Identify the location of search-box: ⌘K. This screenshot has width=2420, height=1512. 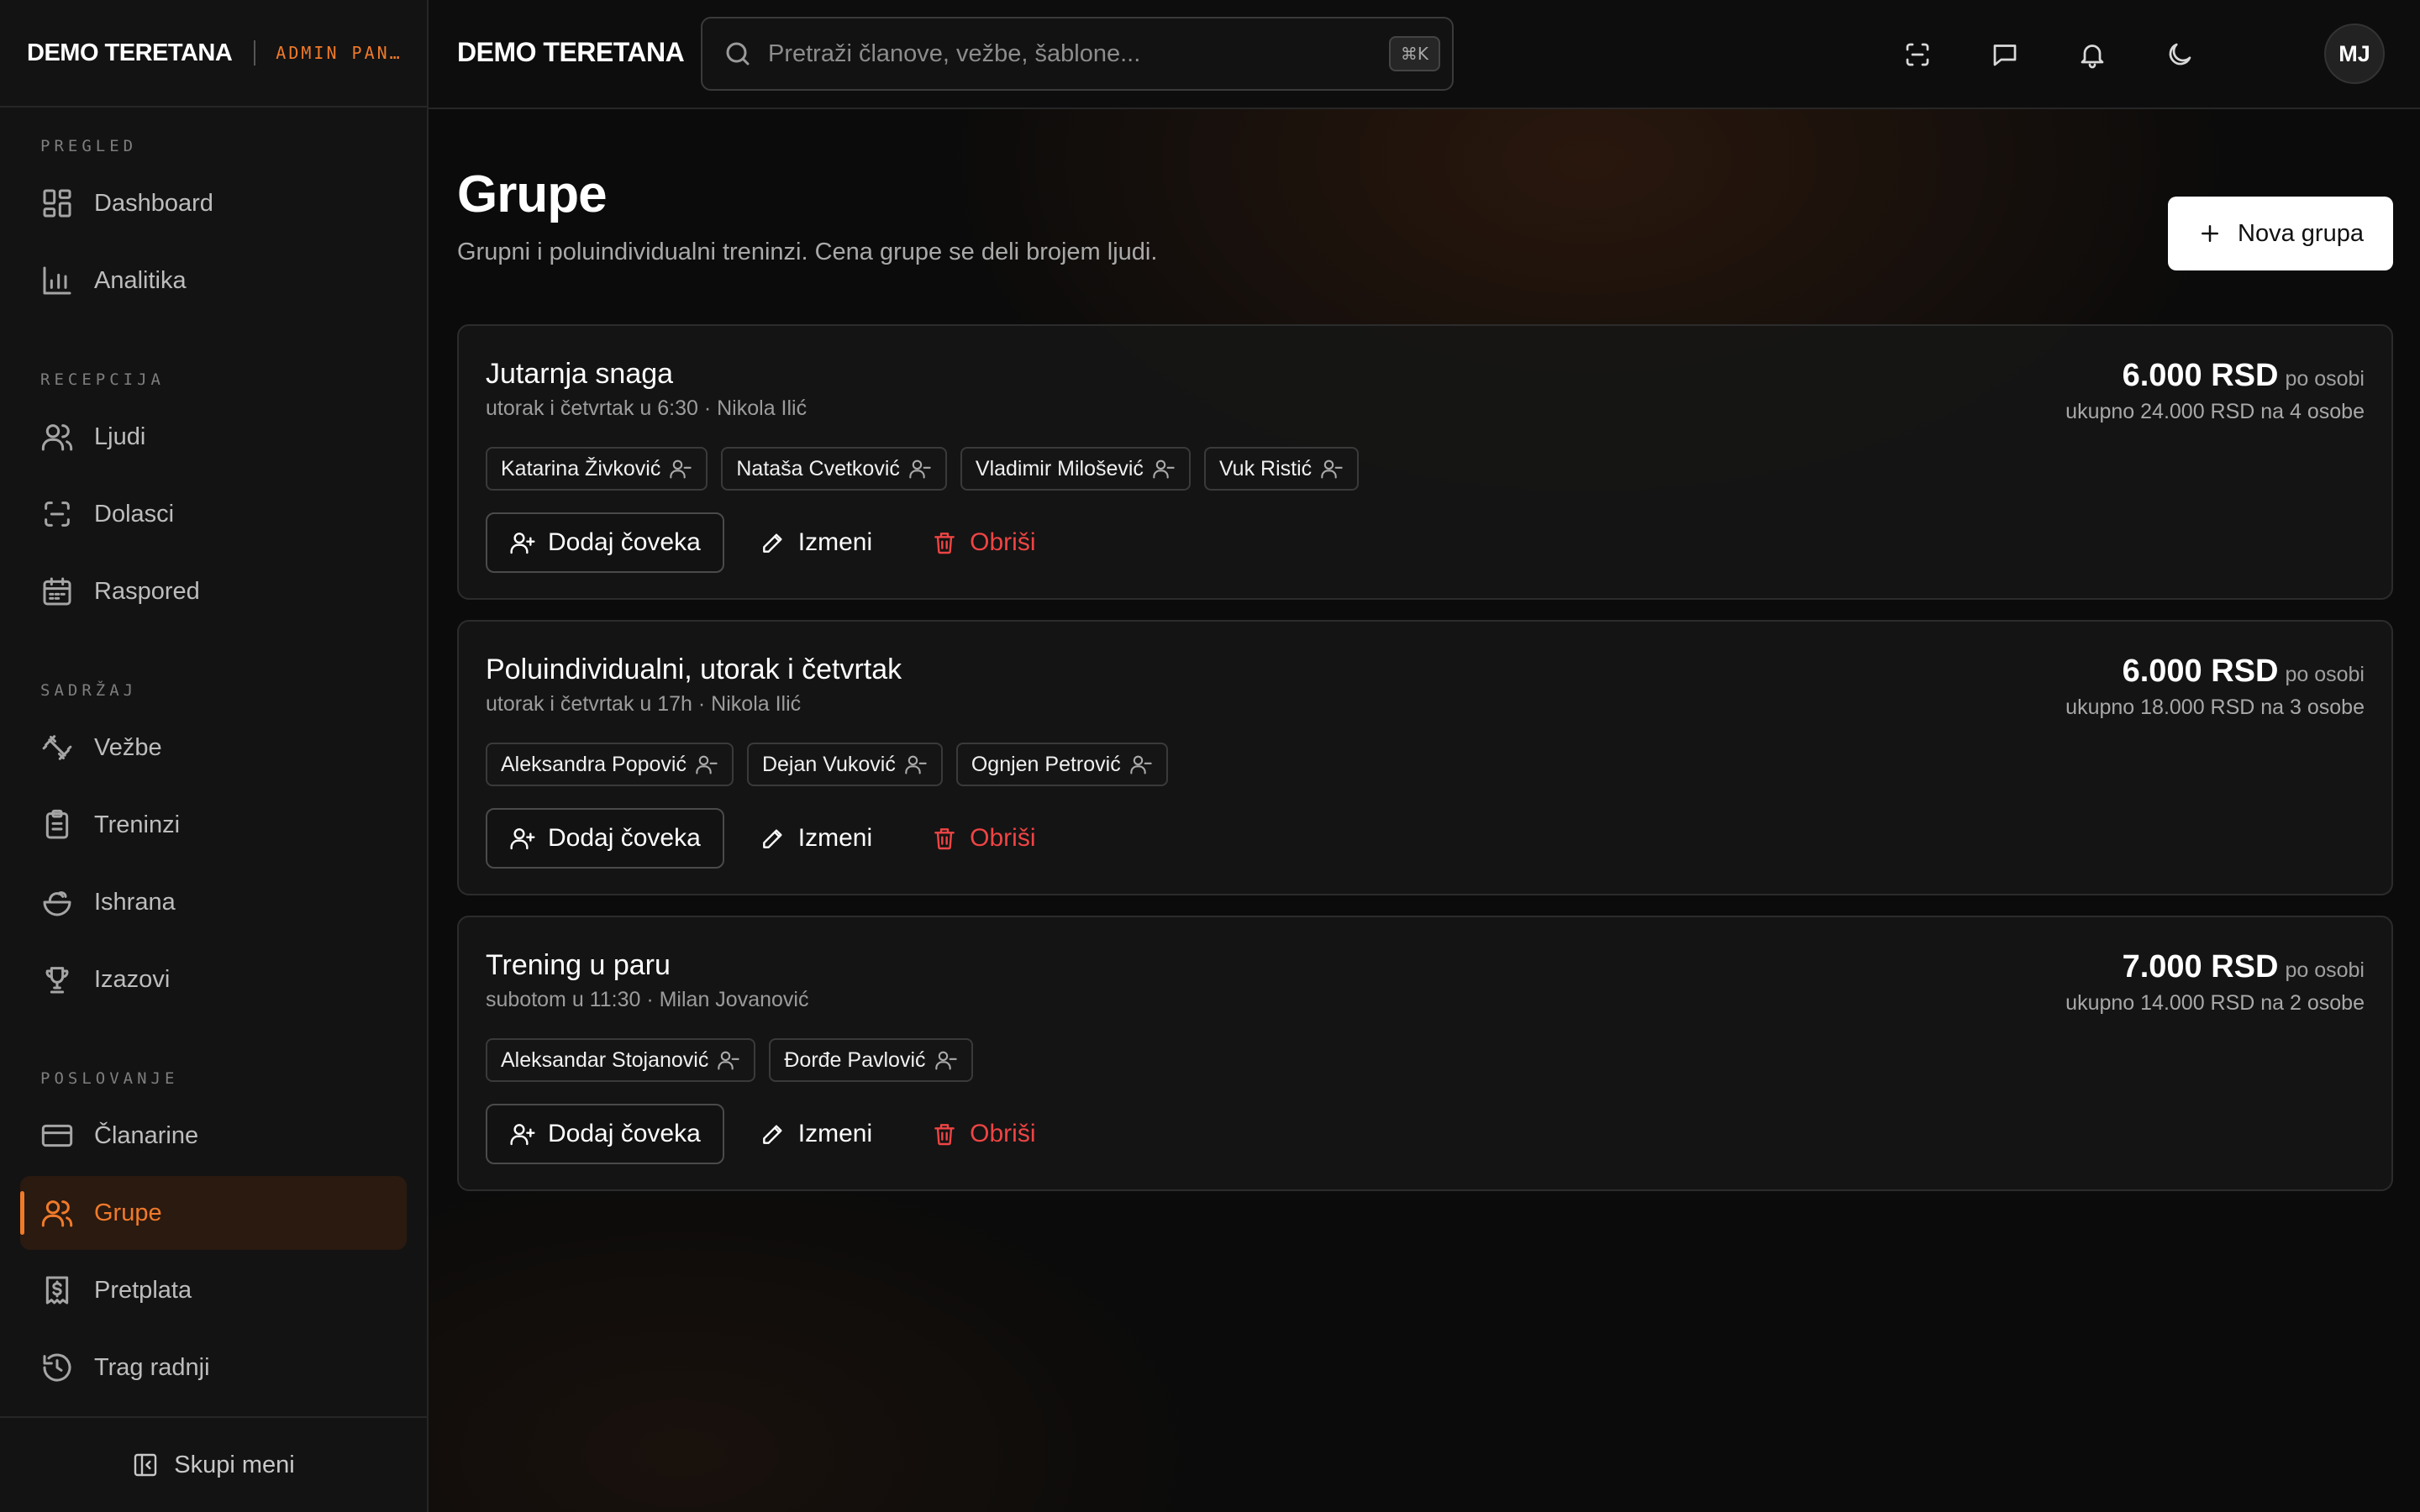
(1077, 54).